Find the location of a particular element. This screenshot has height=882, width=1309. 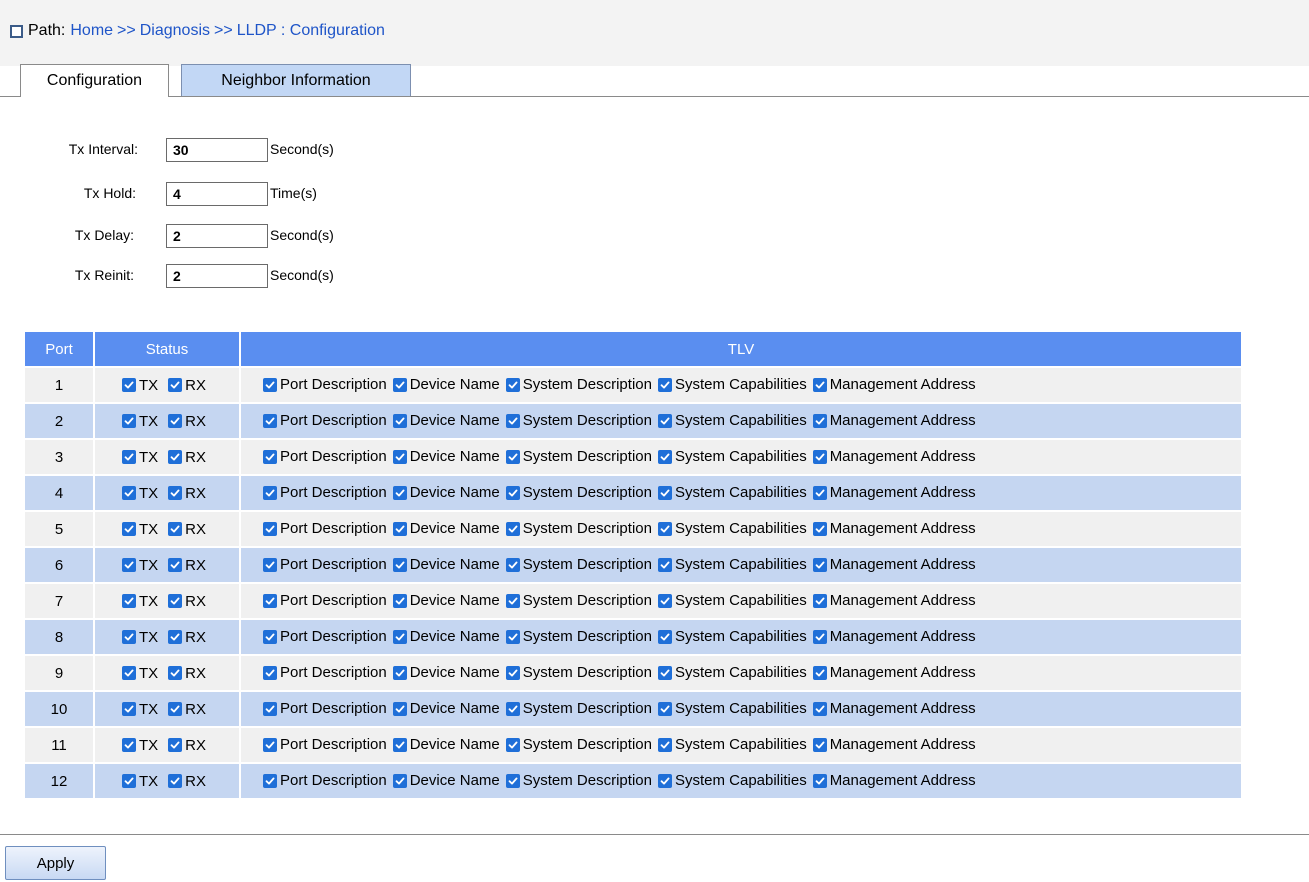

tx-hold-input is located at coordinates (217, 194).